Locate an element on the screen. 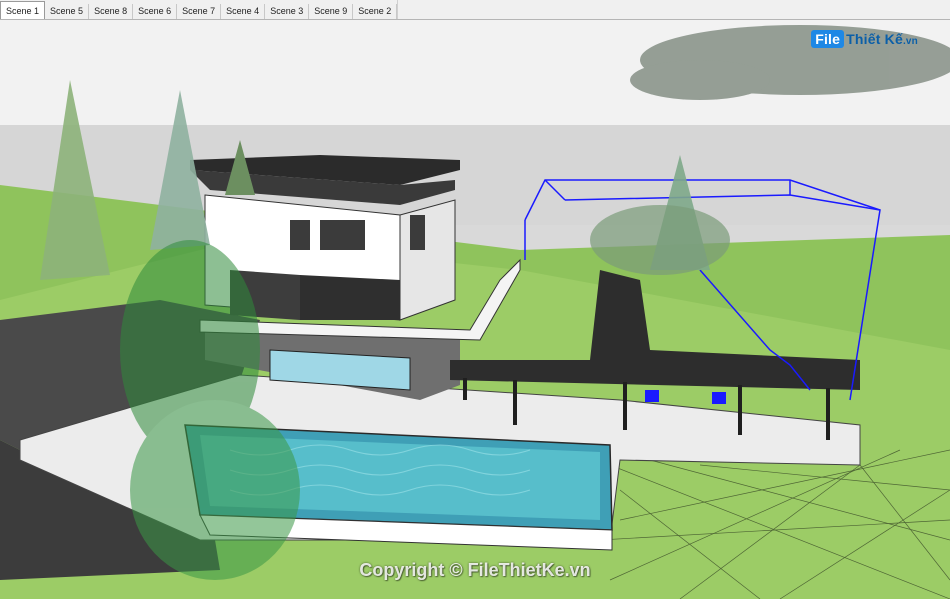  logo-suffix: .vn is located at coordinates (910, 41).